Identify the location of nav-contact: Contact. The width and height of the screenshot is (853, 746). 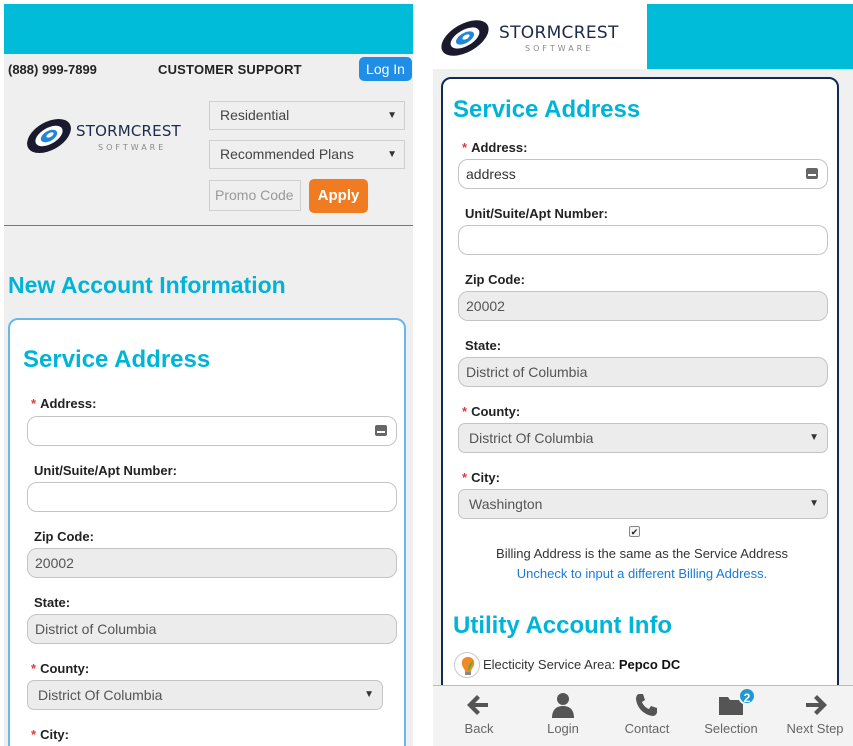
(647, 716).